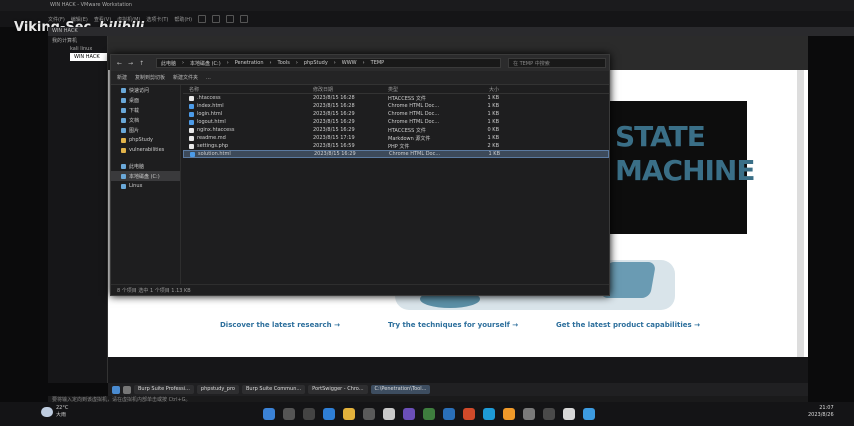 Image resolution: width=854 pixels, height=426 pixels. I want to click on file-date: 2023/8/15 16:29, so click(335, 154).